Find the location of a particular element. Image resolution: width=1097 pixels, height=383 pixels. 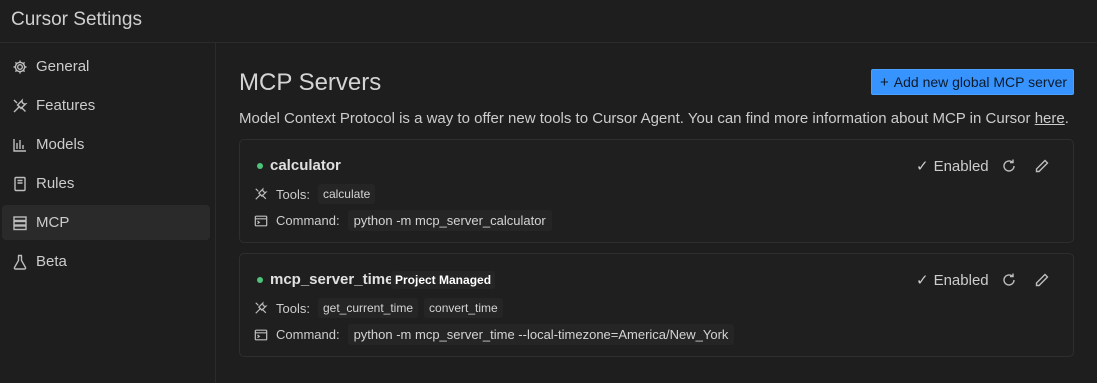

sidebar-item-label: Features is located at coordinates (66, 105).